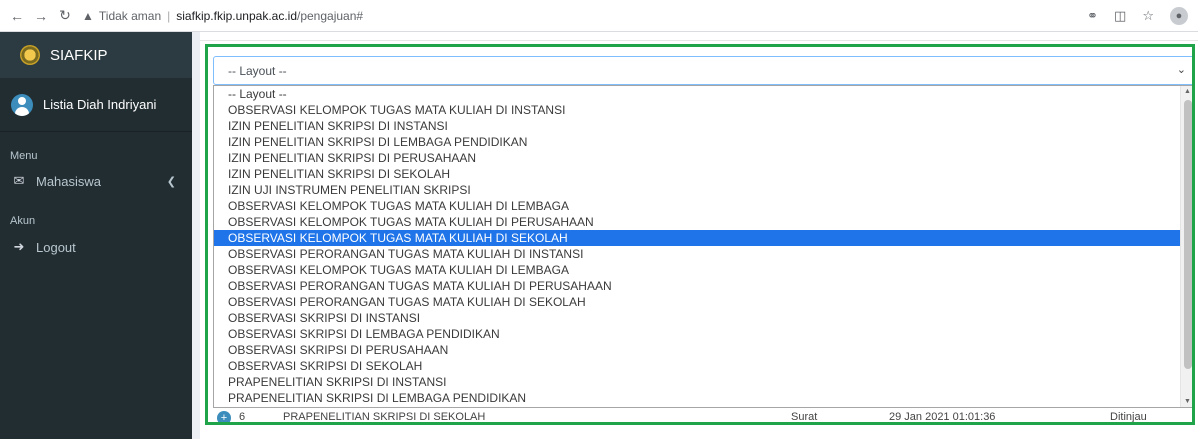  I want to click on sidebar-item-mahasiswa: ✉ Mahasiswa ❮, so click(96, 181).